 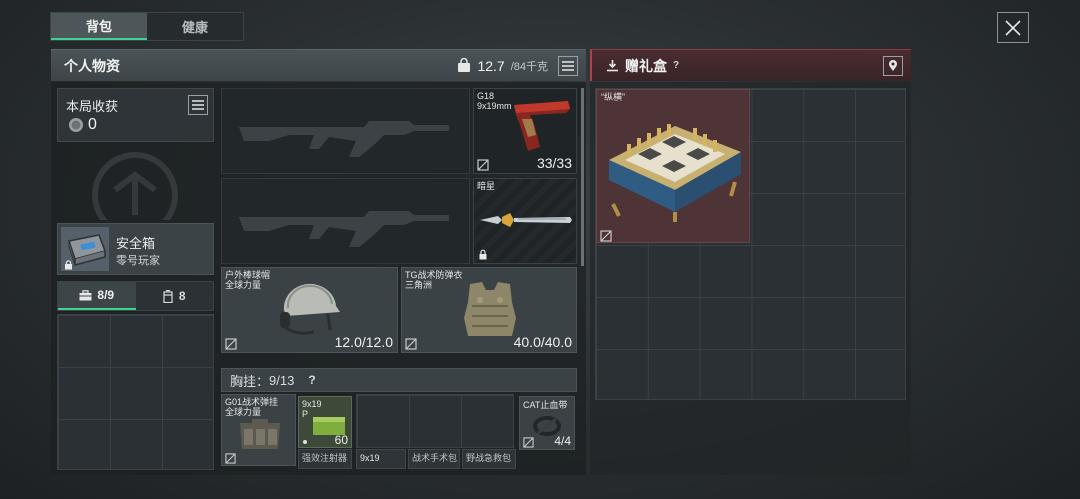 I want to click on rig-slot-label-text-2: 战术手术包, so click(x=435, y=458).